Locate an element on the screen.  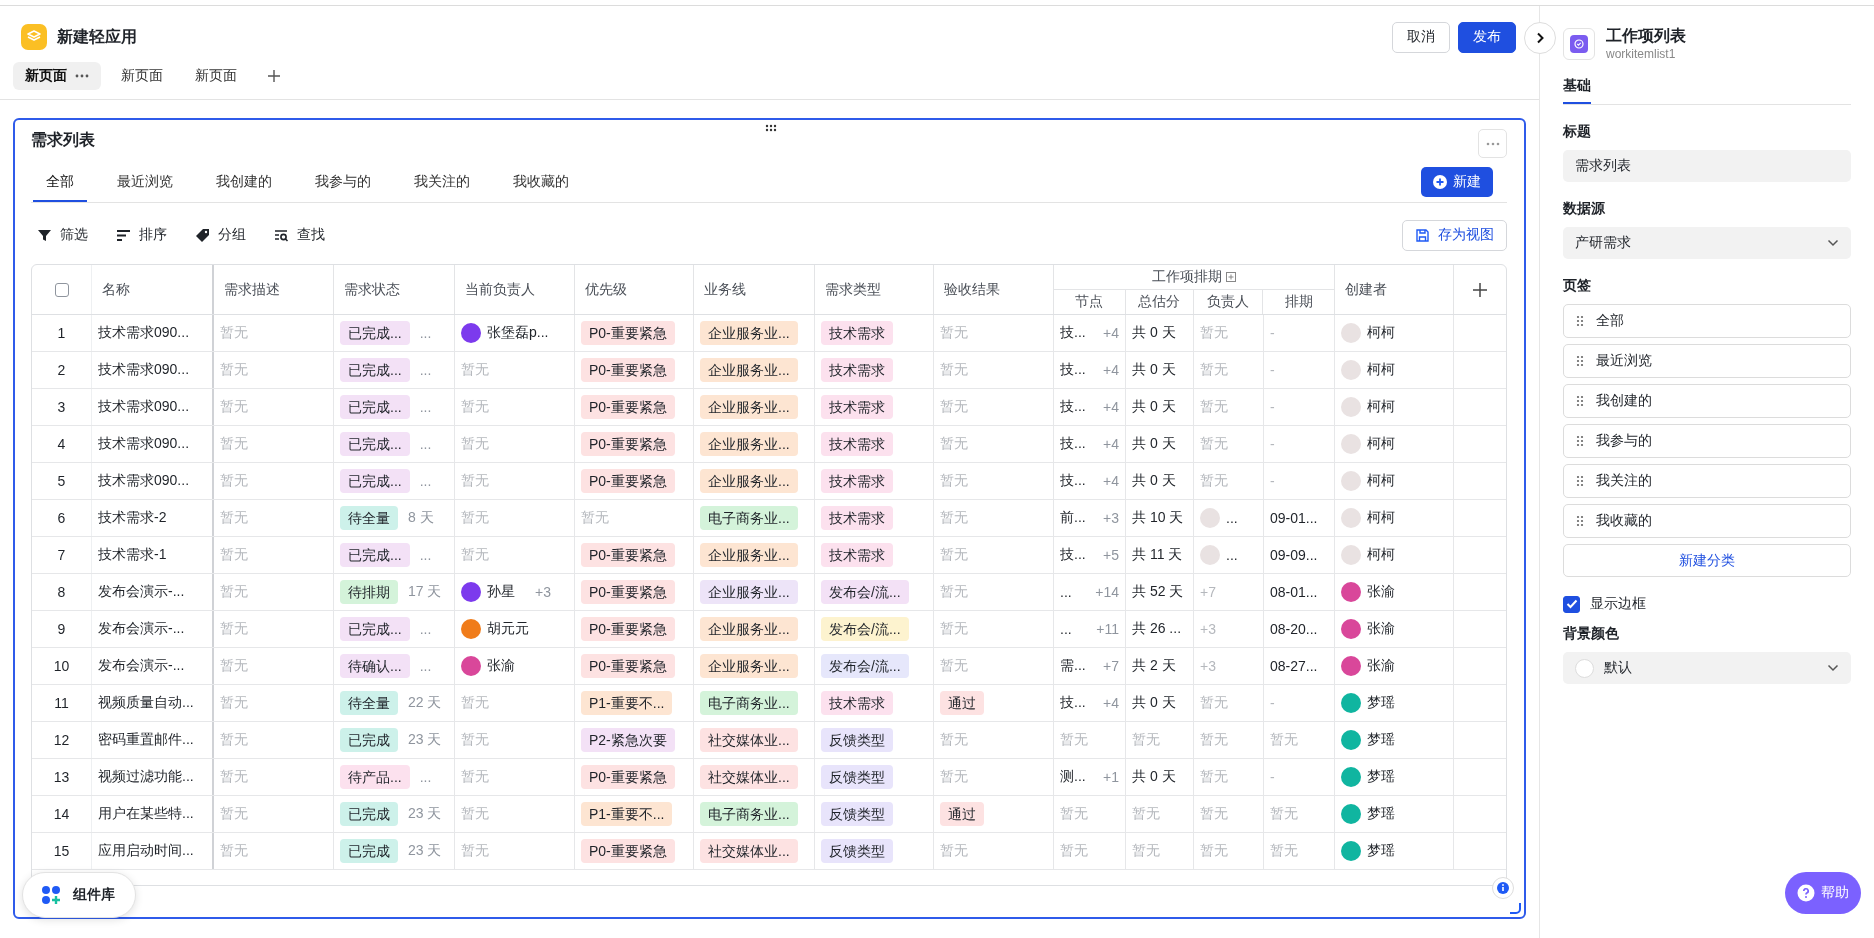
select-all-checkbox is located at coordinates (61, 289).